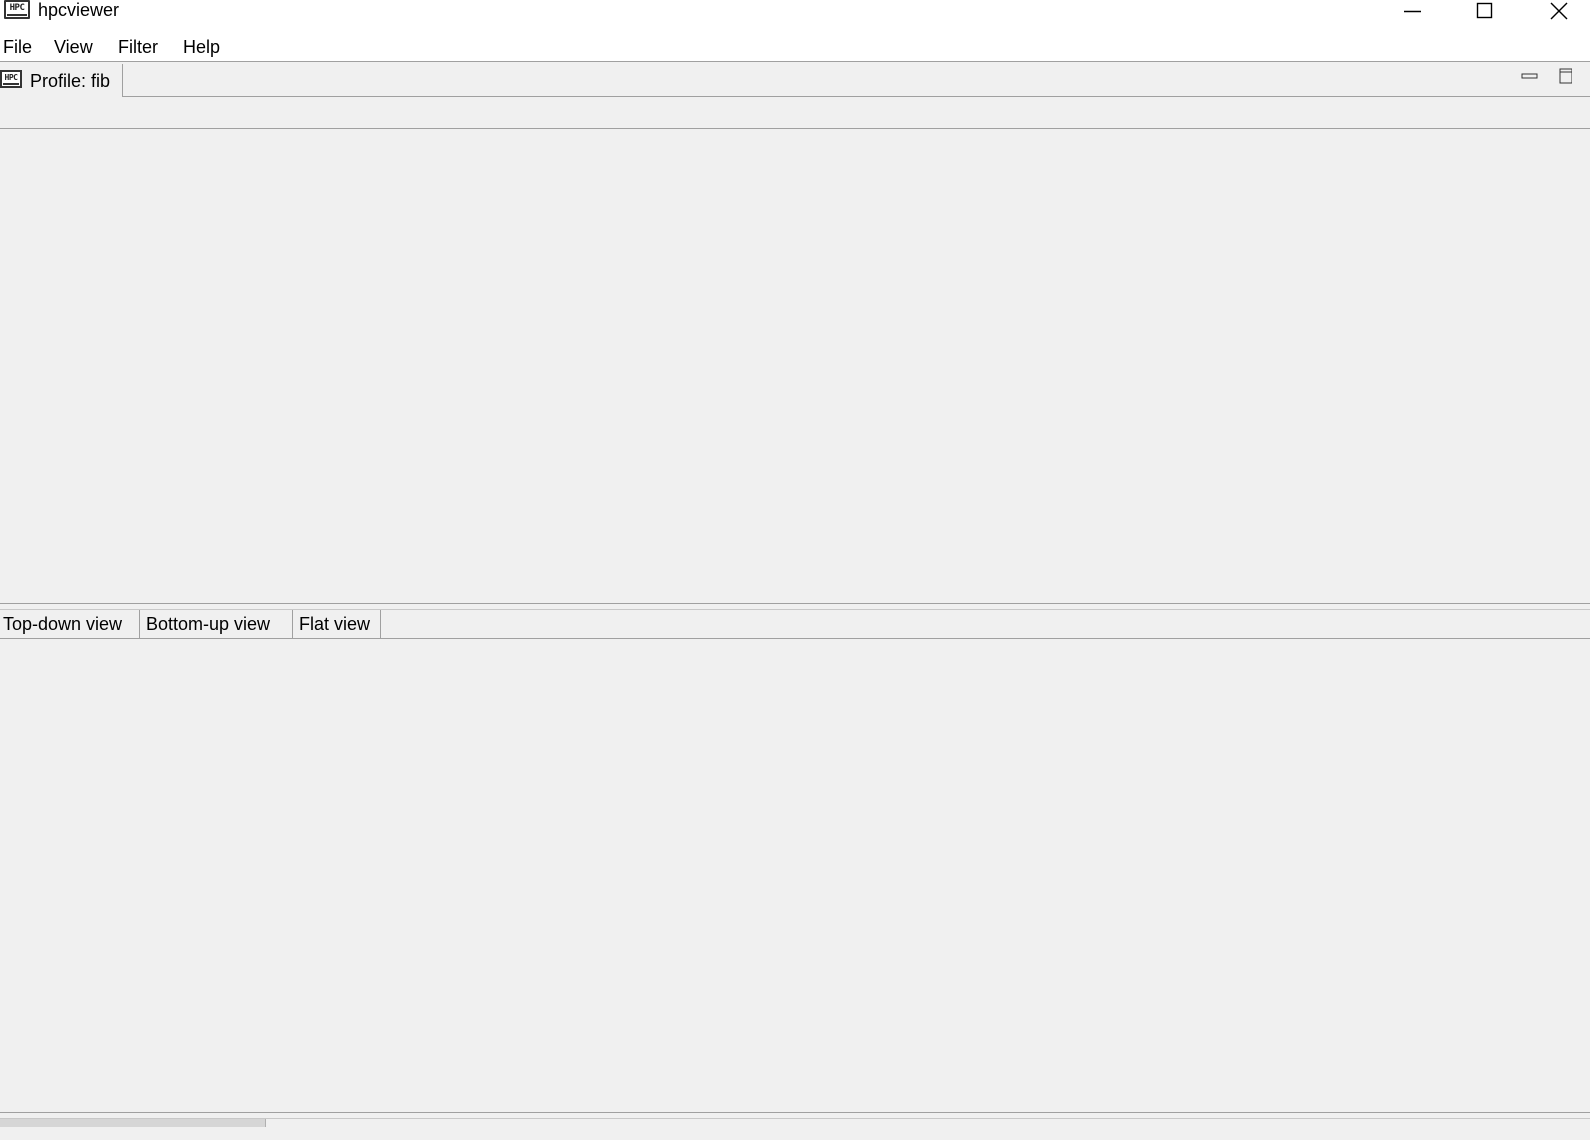  I want to click on menu-view: View, so click(73, 47).